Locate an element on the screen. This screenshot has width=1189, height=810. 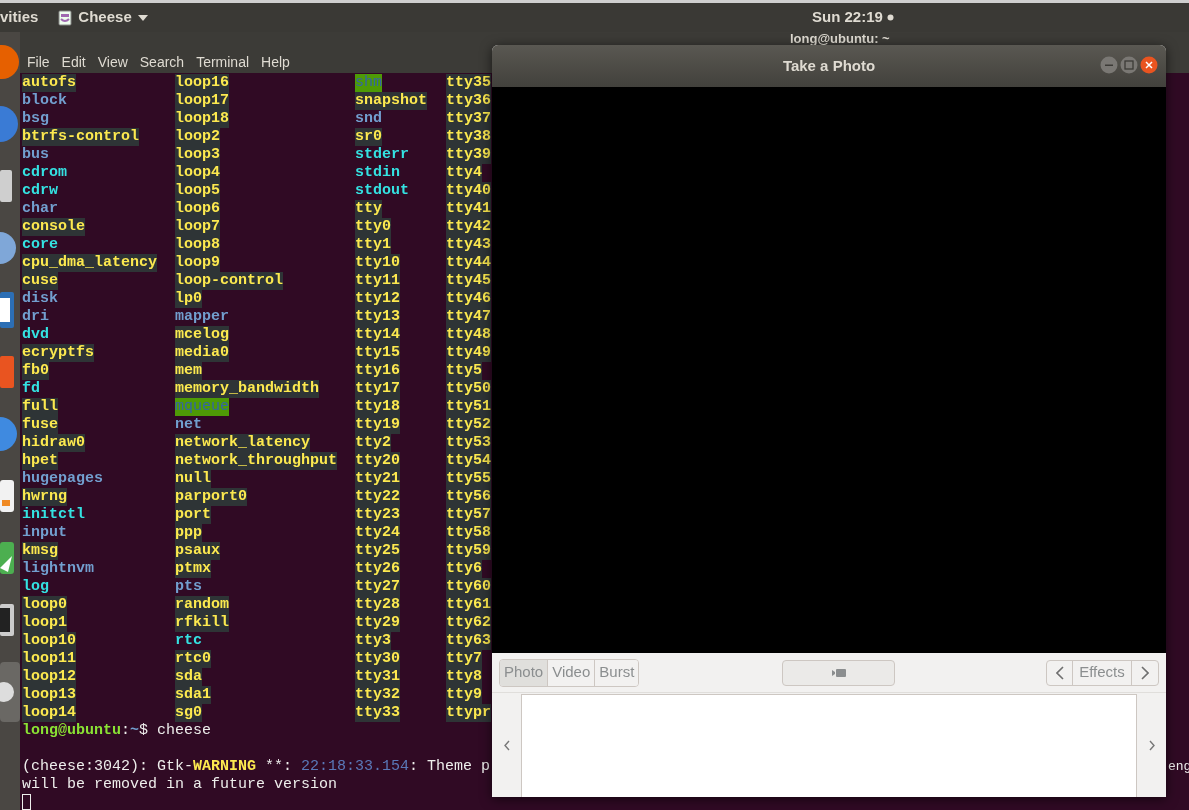
dock-app-icon is located at coordinates (10, 692).